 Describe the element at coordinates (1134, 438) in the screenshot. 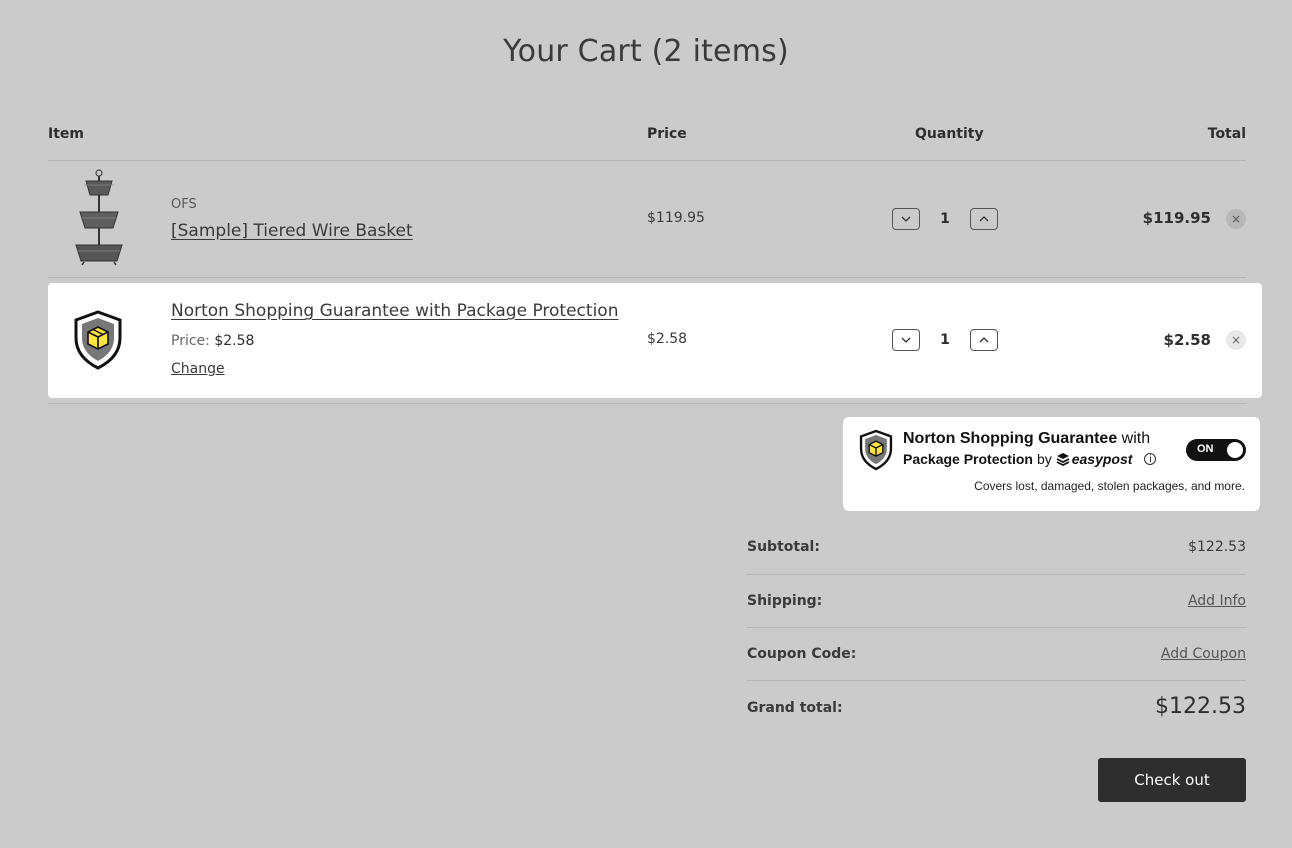

I see `protection-title-rest: with` at that location.